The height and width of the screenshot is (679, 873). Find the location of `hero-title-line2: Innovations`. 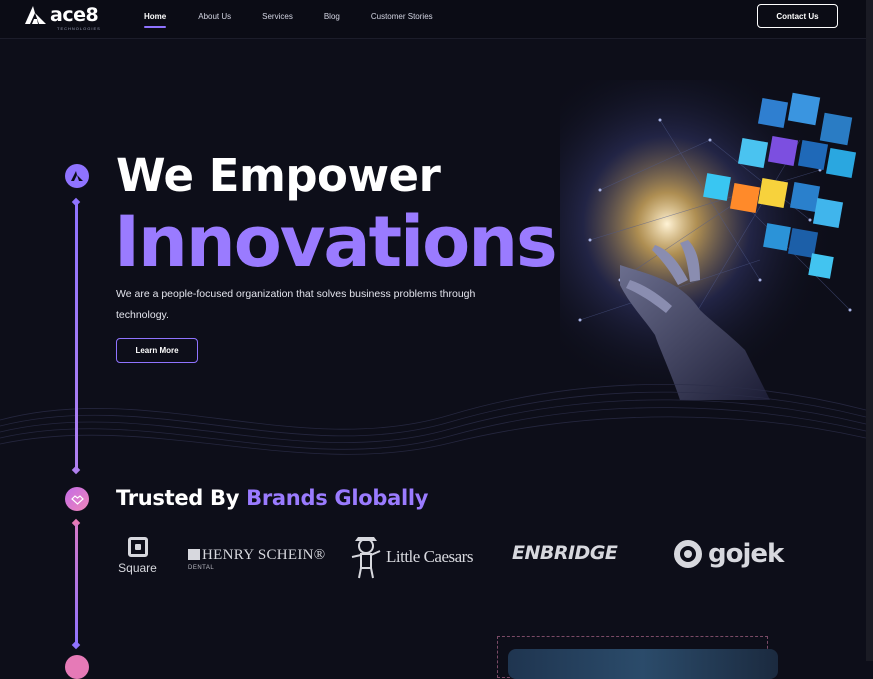

hero-title-line2: Innovations is located at coordinates (336, 242).